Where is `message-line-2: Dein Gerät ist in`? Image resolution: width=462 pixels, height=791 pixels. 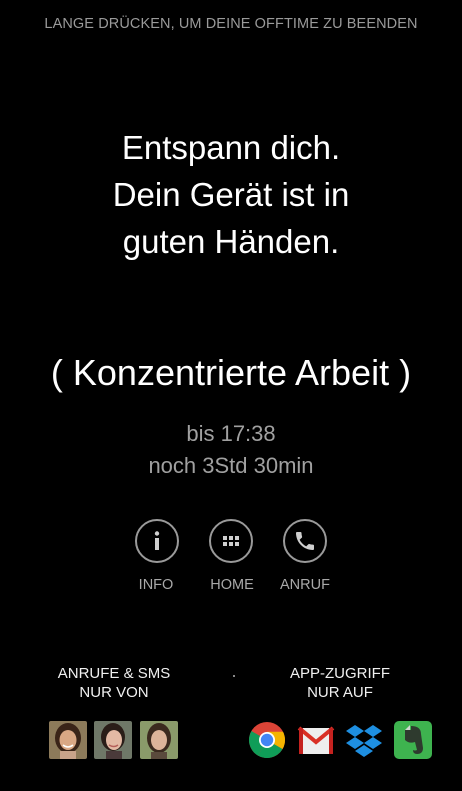 message-line-2: Dein Gerät ist in is located at coordinates (231, 194).